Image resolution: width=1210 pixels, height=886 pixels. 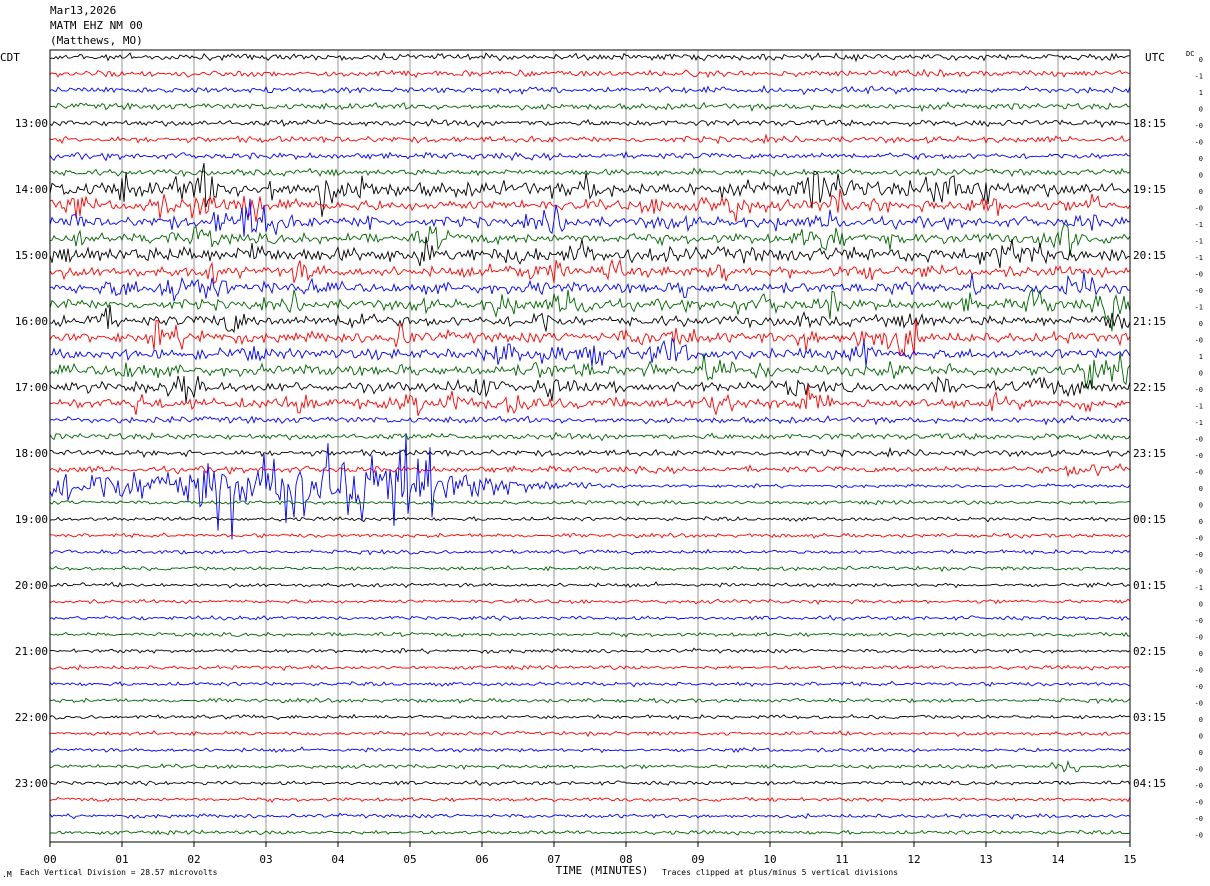 I want to click on right-hour-label: 04:15, so click(x=1149, y=783).